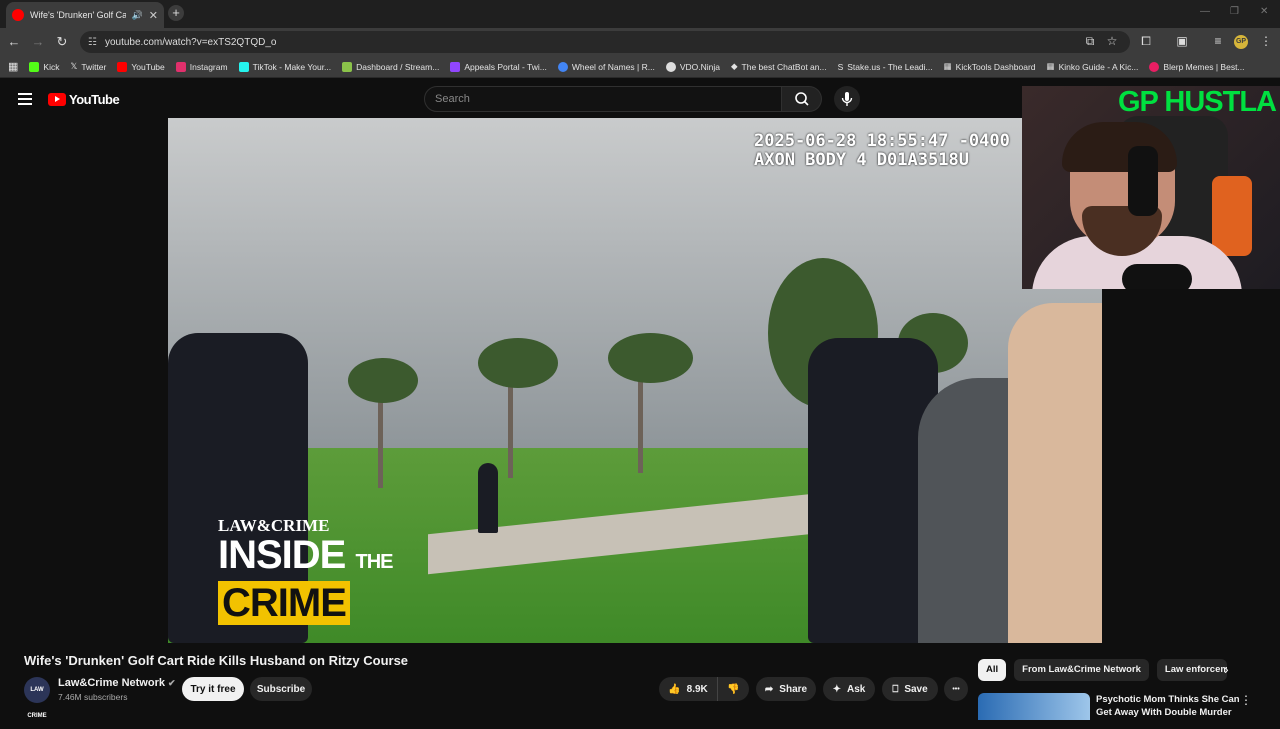 This screenshot has width=1280, height=729. What do you see at coordinates (243, 66) in the screenshot?
I see `tiktok-icon` at bounding box center [243, 66].